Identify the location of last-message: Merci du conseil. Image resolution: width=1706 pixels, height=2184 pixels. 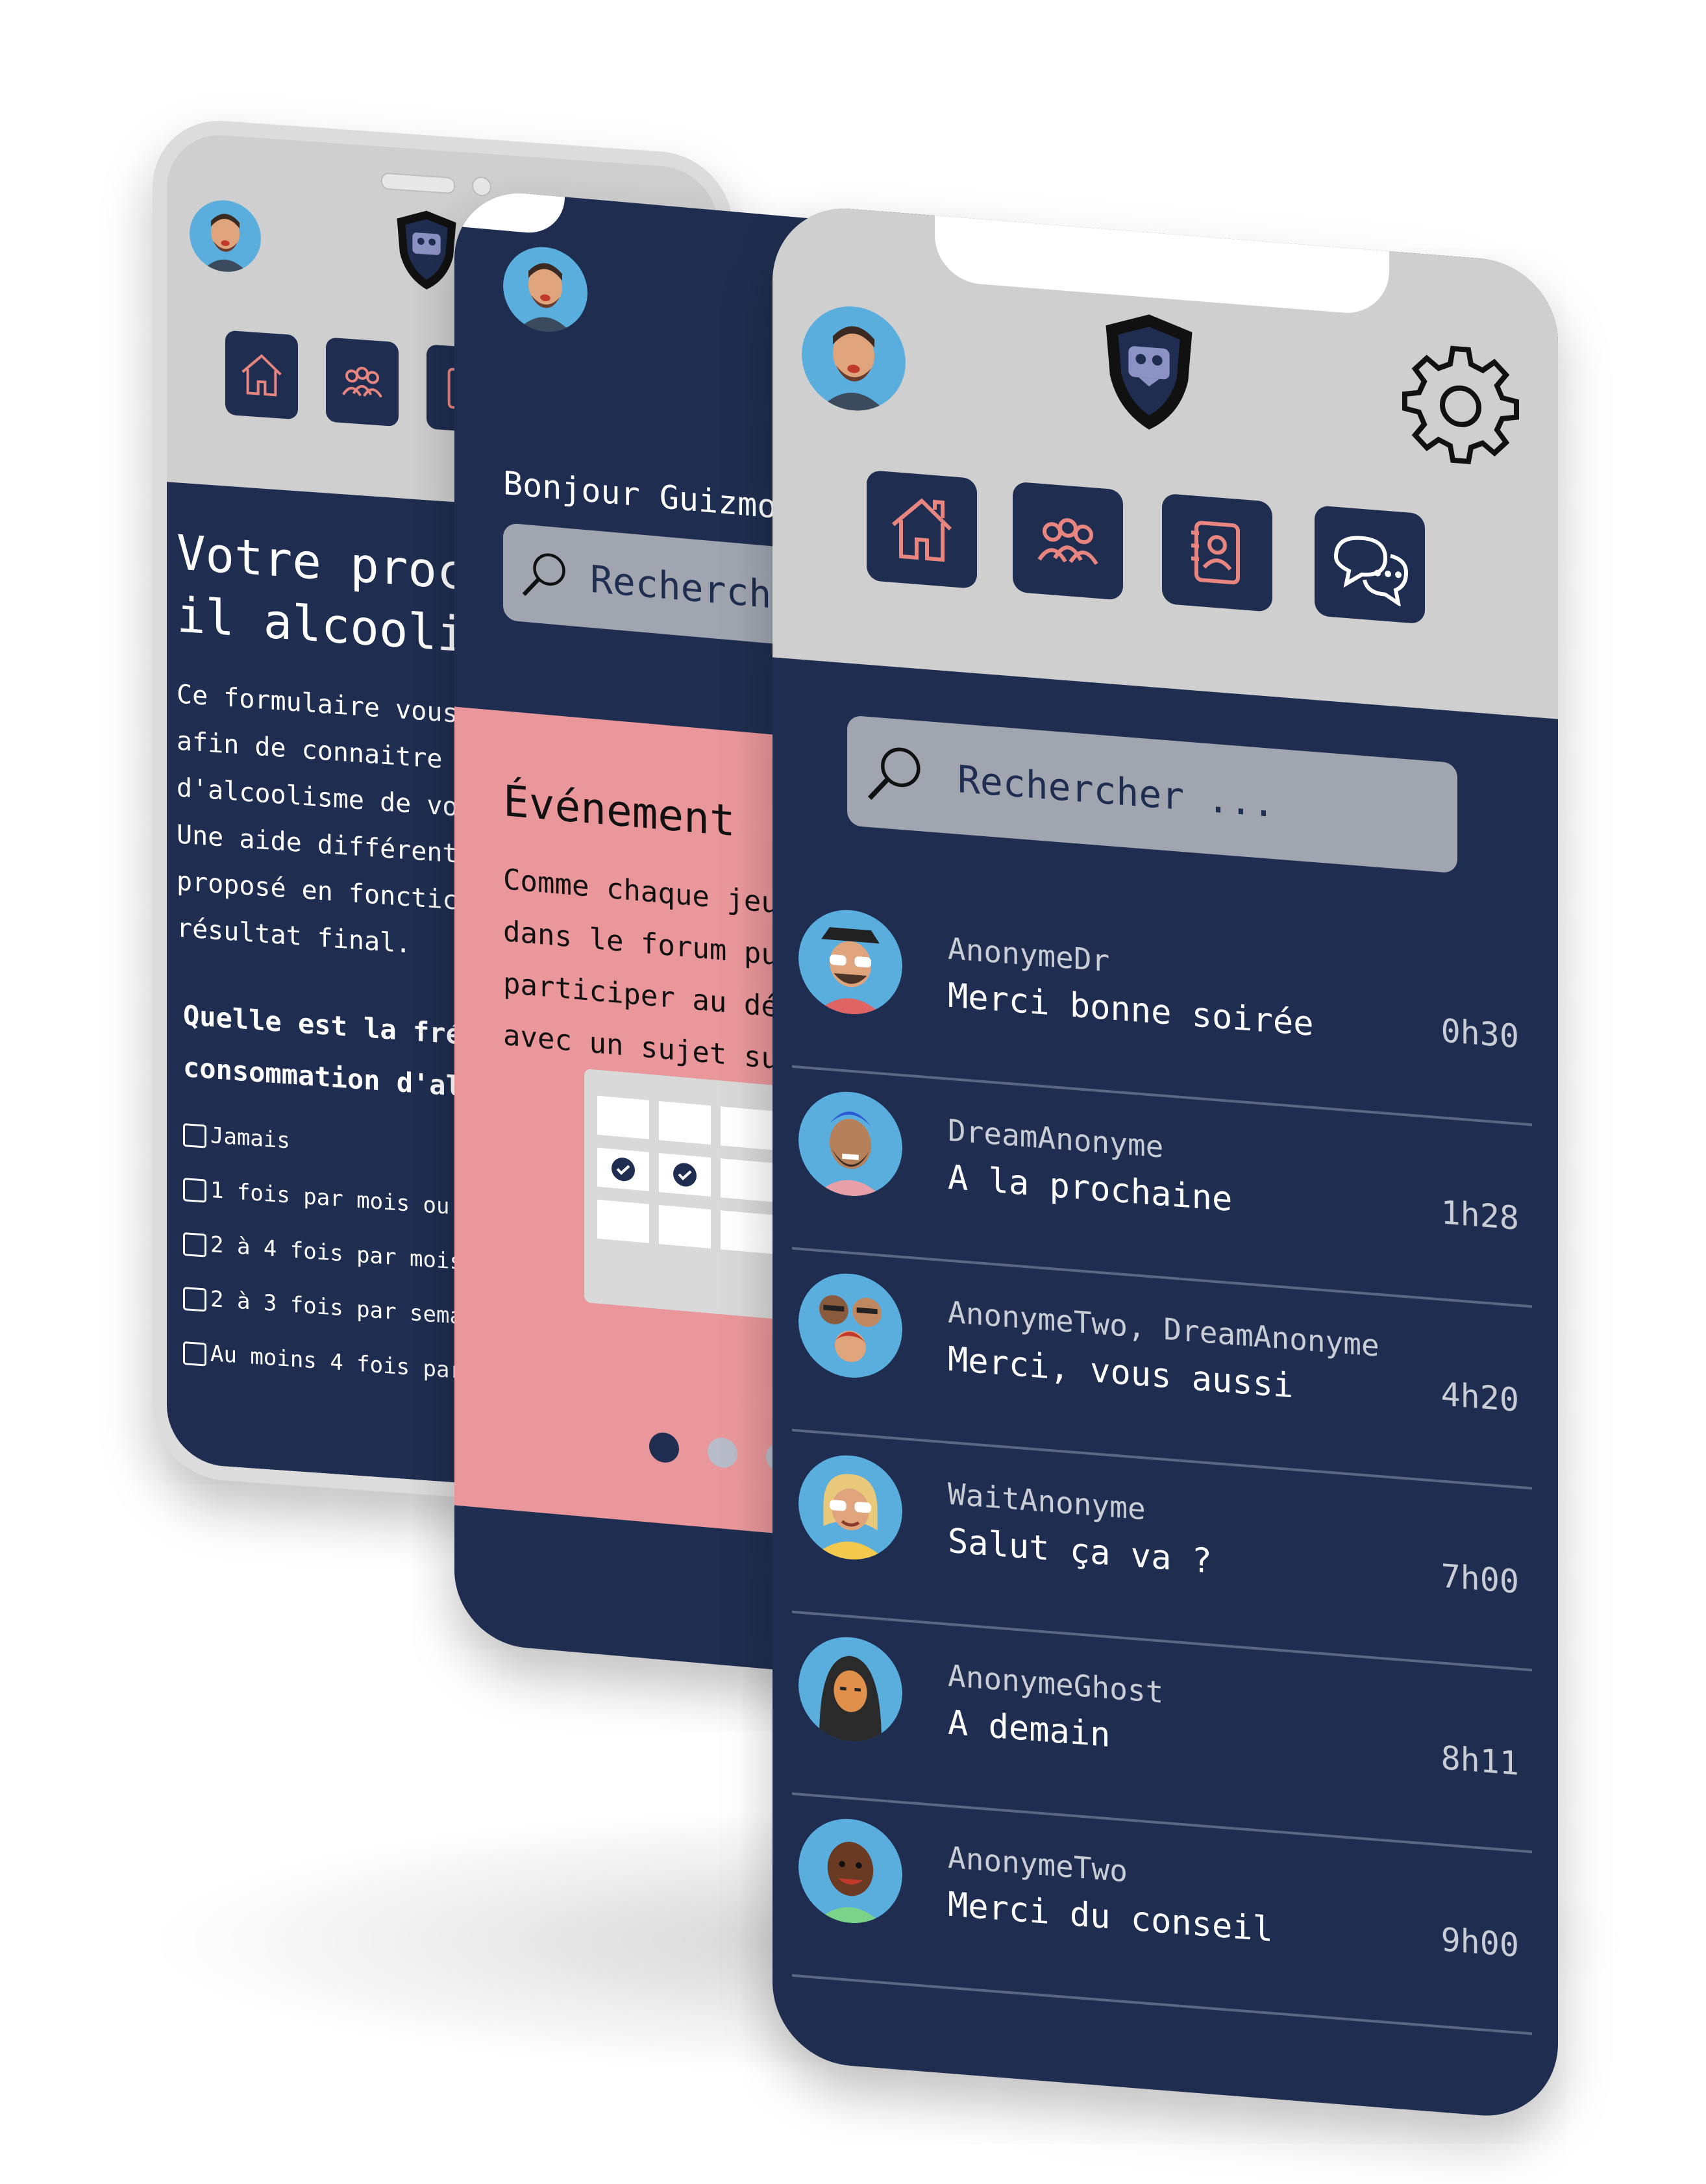
(1110, 1918).